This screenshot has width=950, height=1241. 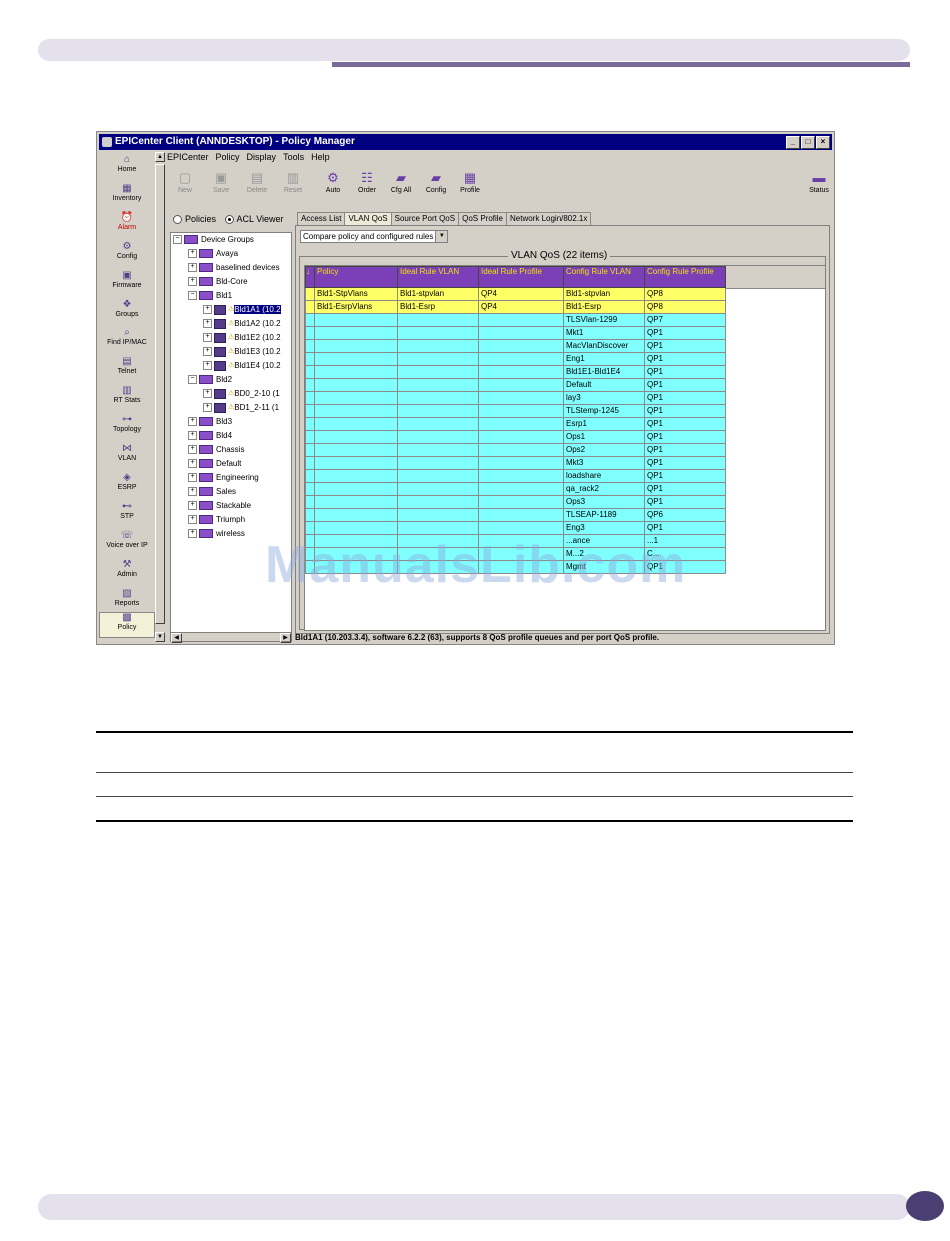 What do you see at coordinates (808, 142) in the screenshot?
I see `maximize-button: □` at bounding box center [808, 142].